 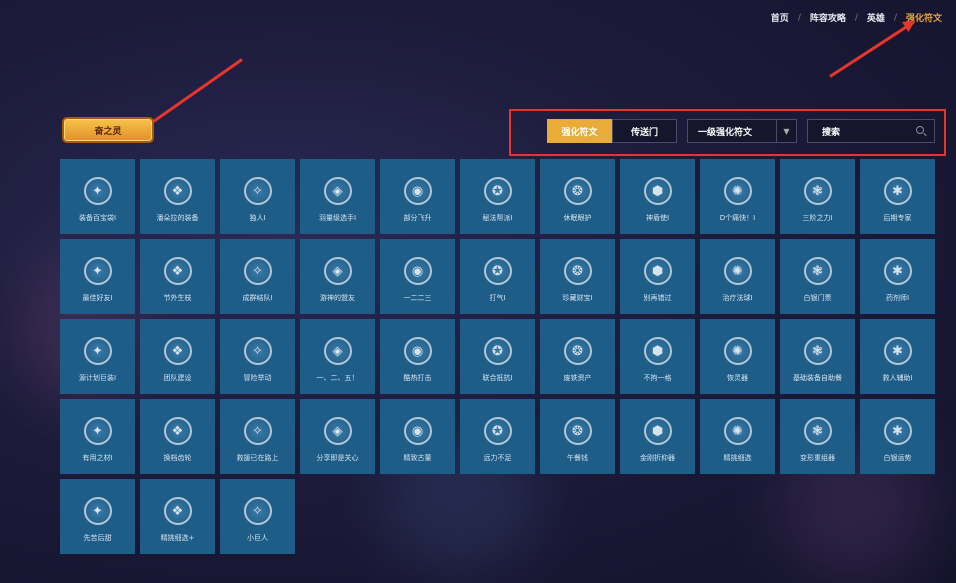 I want to click on augment-card: ✱ 后期专家, so click(x=897, y=196).